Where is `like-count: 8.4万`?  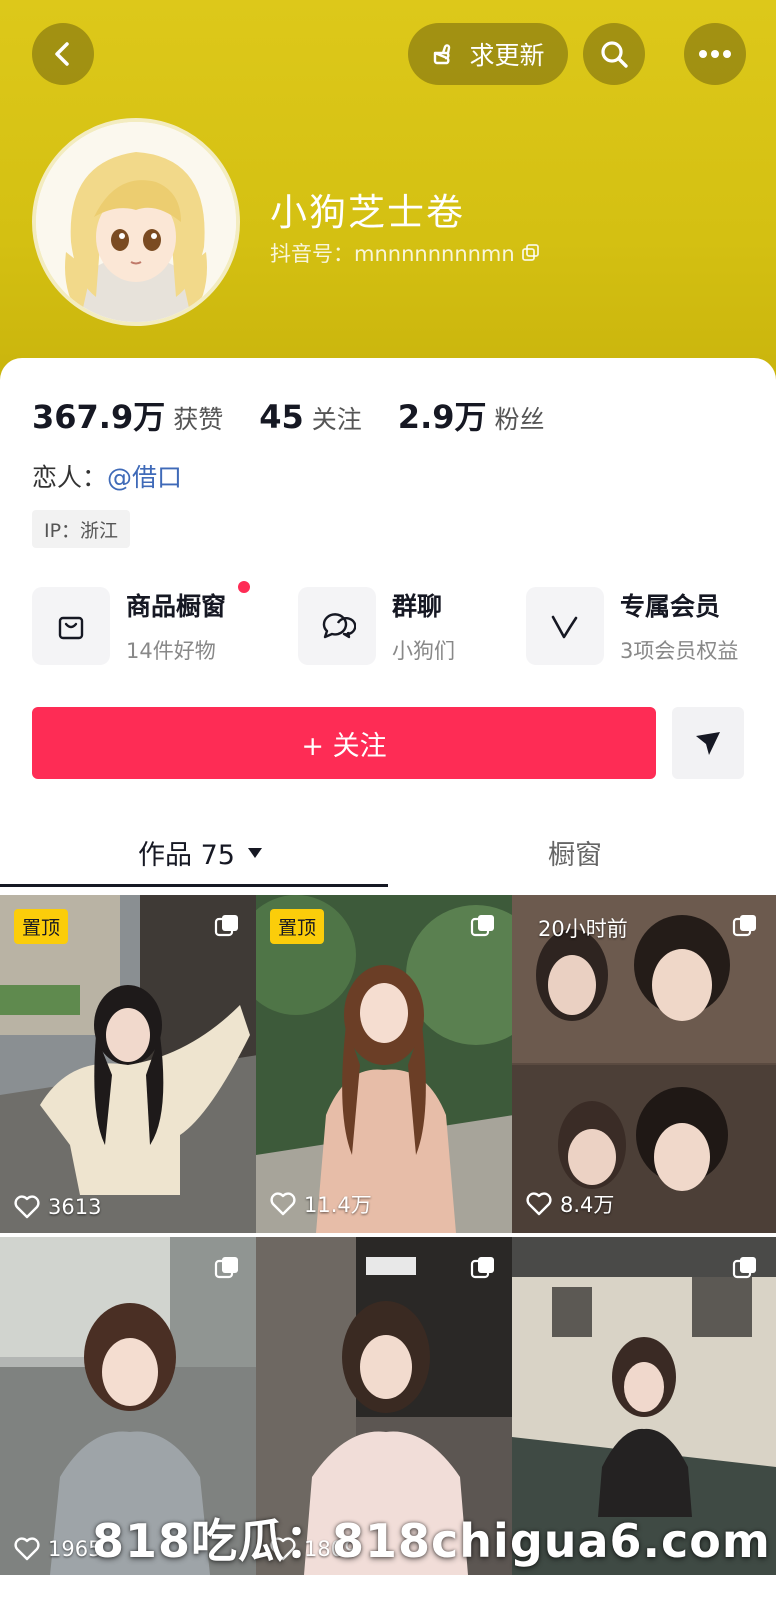
like-count: 8.4万 is located at coordinates (570, 1204).